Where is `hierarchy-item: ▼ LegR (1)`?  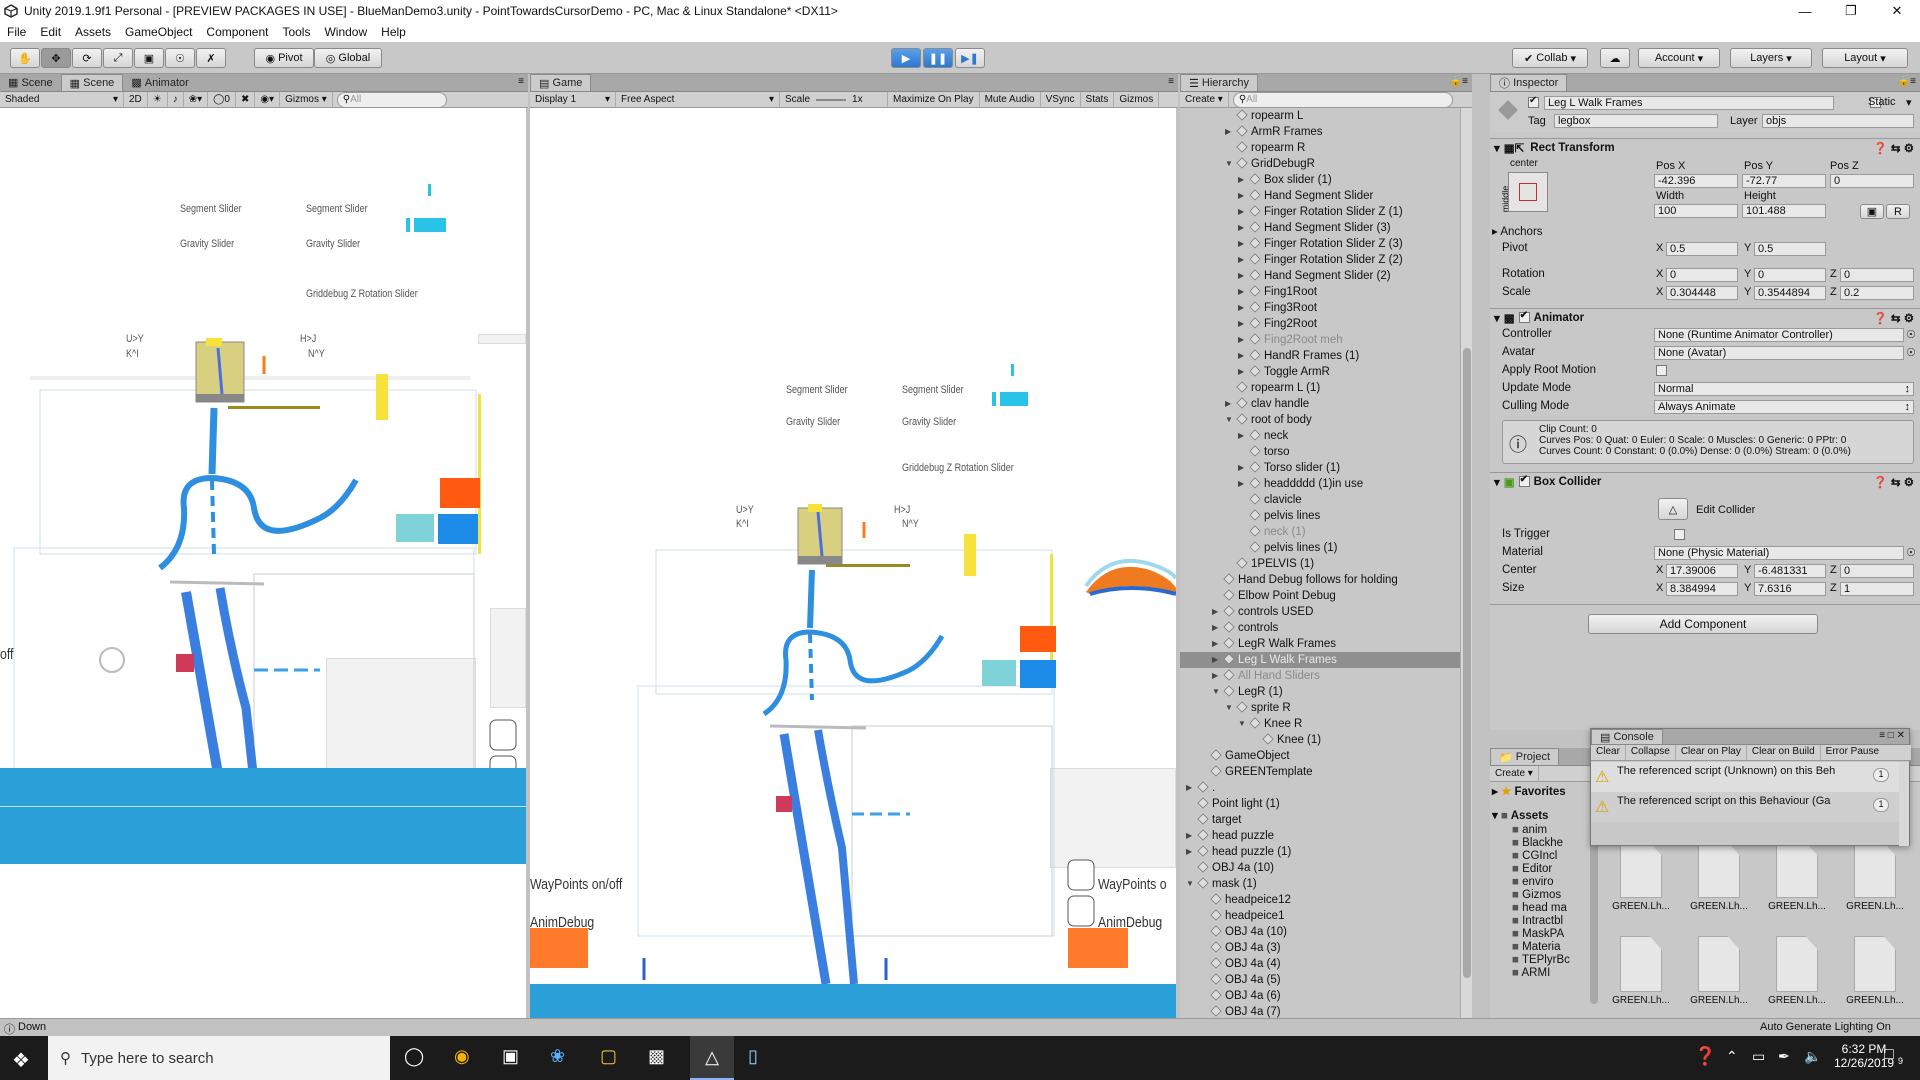 hierarchy-item: ▼ LegR (1) is located at coordinates (1326, 692).